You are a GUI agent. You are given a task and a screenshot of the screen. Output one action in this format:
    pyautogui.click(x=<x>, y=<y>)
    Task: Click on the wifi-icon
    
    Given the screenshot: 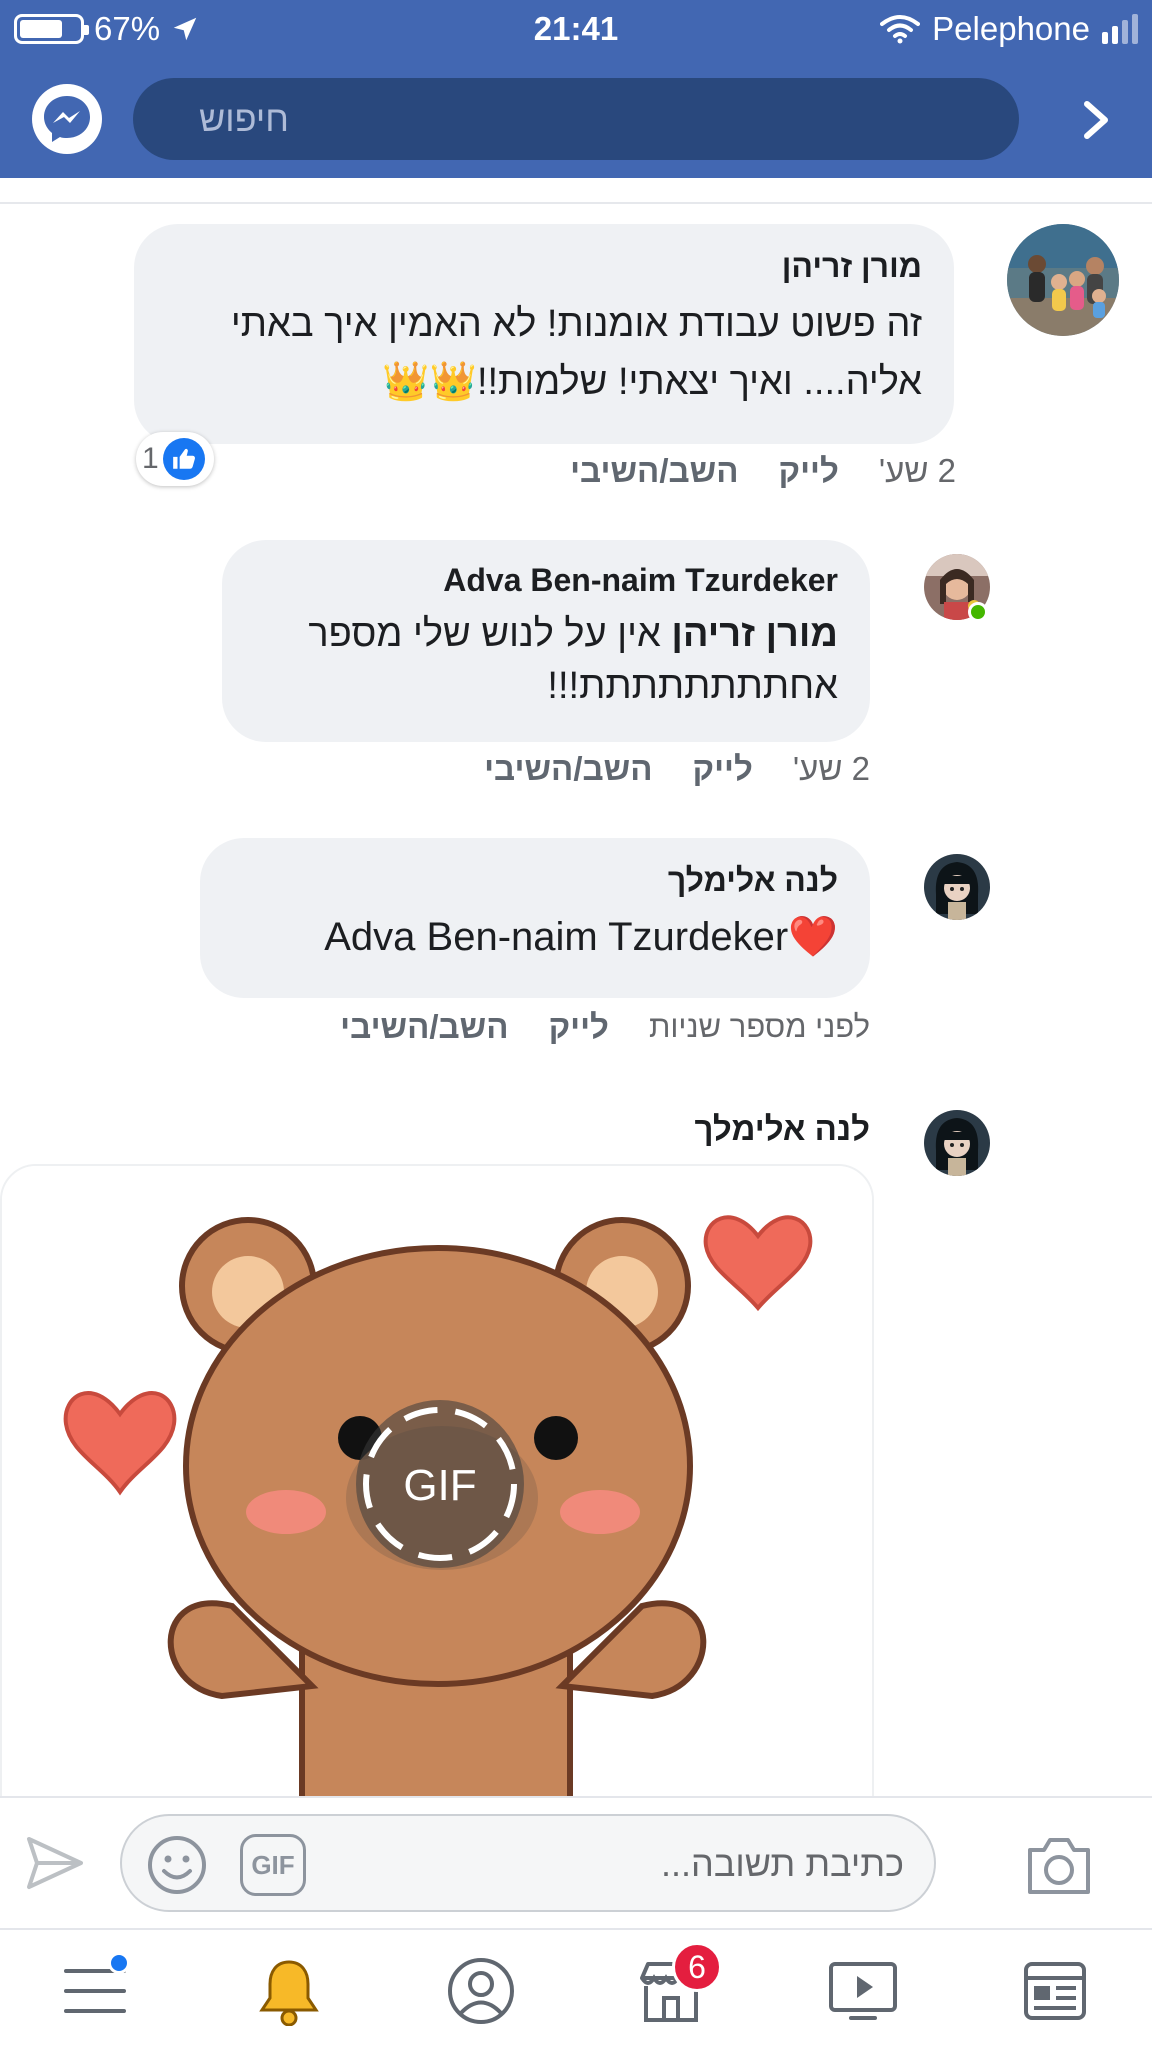 What is the action you would take?
    pyautogui.click(x=900, y=29)
    